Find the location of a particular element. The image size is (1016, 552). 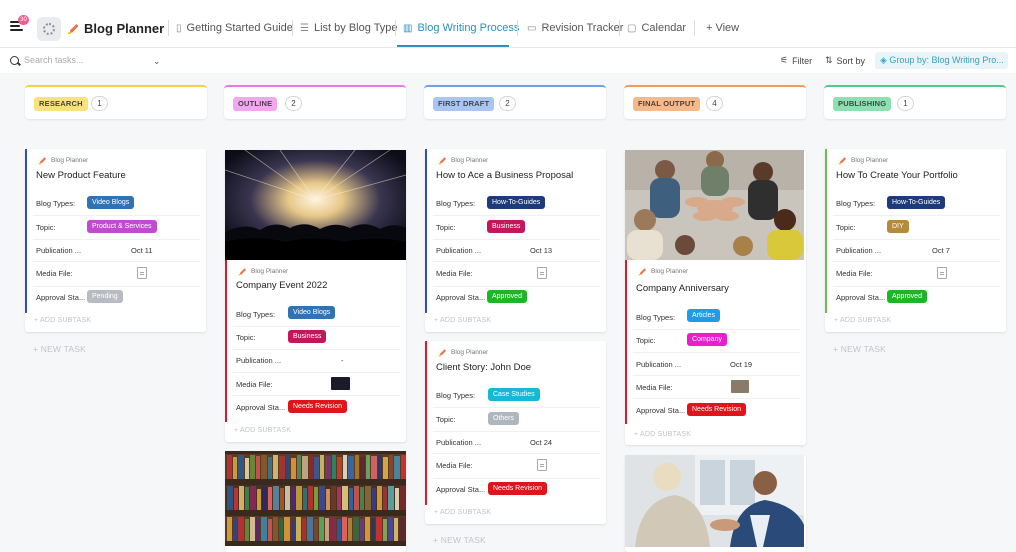

card-title: How to Ace a Business Proposal is located at coordinates (504, 175).